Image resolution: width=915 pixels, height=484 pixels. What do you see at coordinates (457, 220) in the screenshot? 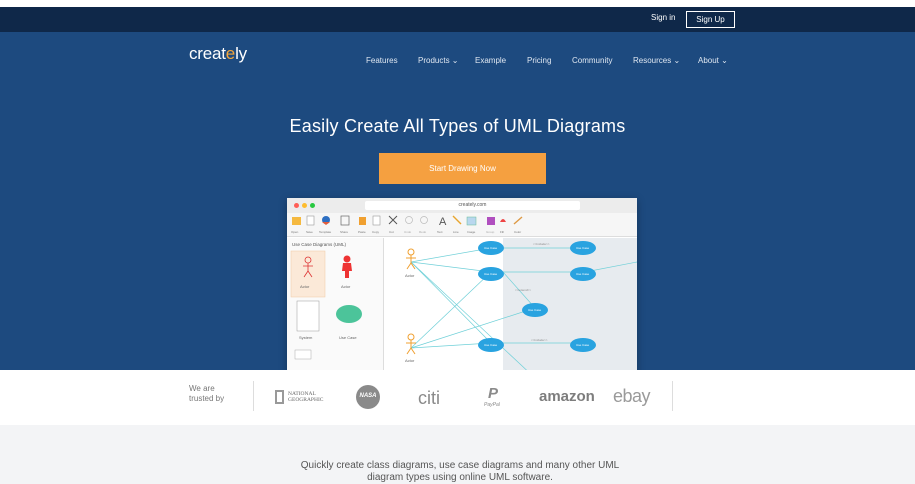
I see `line-tool-icon` at bounding box center [457, 220].